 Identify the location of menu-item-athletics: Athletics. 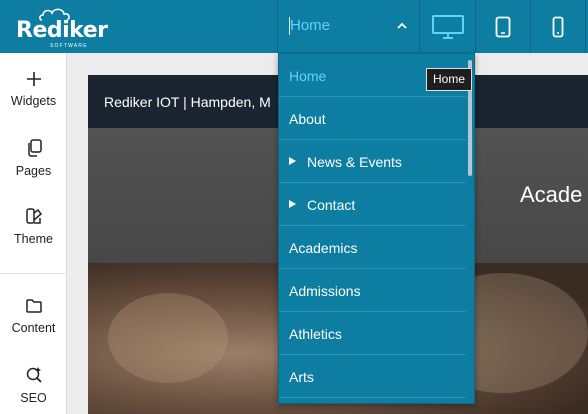
(372, 333).